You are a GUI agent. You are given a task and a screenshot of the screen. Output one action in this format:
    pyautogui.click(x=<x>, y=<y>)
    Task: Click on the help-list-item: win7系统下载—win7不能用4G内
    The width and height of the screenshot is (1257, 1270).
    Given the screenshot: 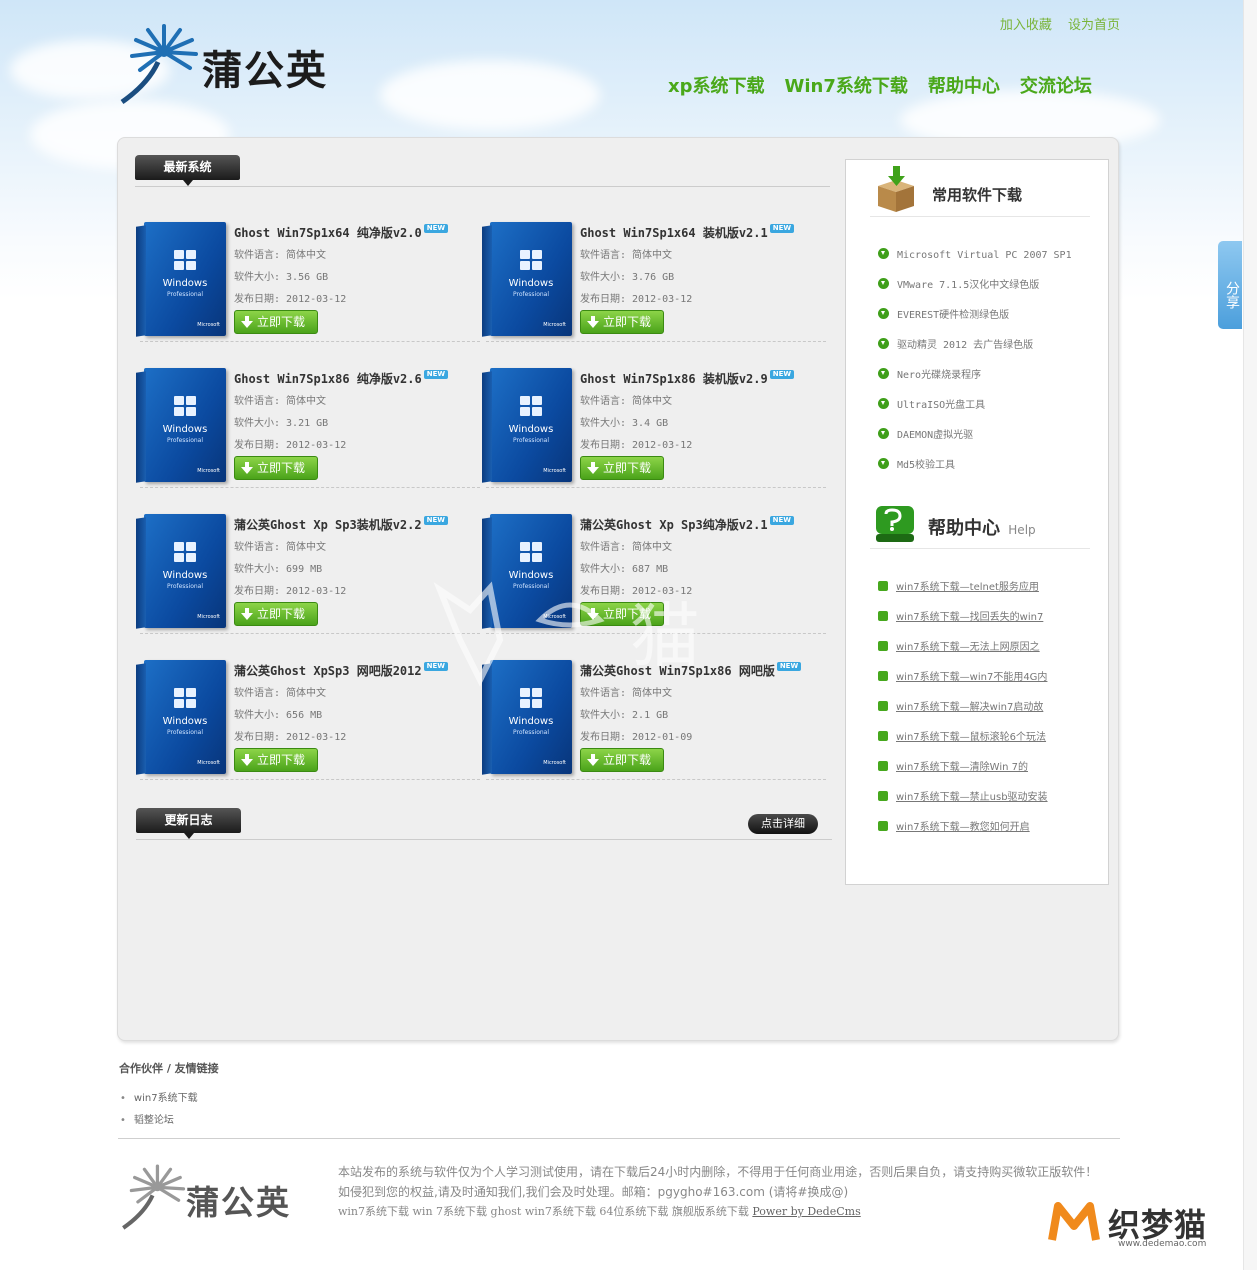 What is the action you would take?
    pyautogui.click(x=963, y=683)
    